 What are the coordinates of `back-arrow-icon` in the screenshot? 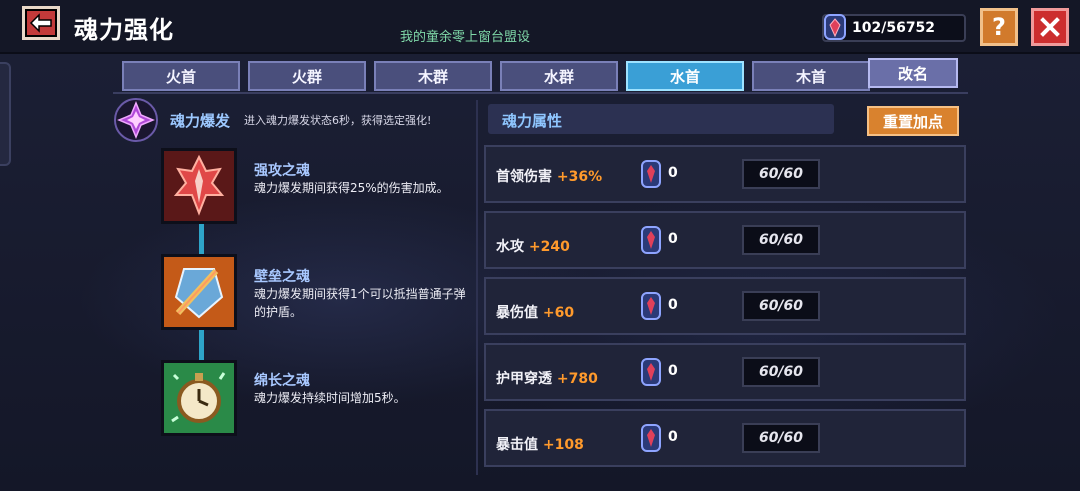 It's located at (40, 23).